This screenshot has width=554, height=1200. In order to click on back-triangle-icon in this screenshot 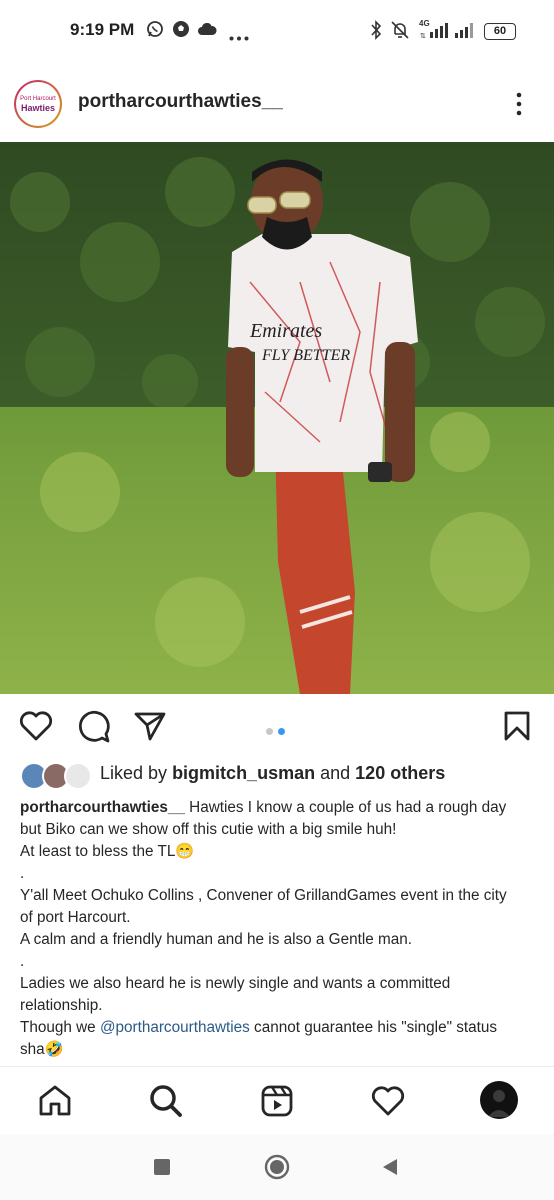, I will do `click(390, 1169)`.